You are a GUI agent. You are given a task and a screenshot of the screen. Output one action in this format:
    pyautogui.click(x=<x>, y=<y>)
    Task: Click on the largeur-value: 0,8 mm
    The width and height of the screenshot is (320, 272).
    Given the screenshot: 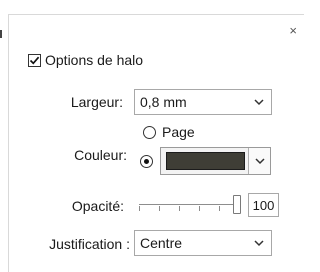 What is the action you would take?
    pyautogui.click(x=163, y=102)
    